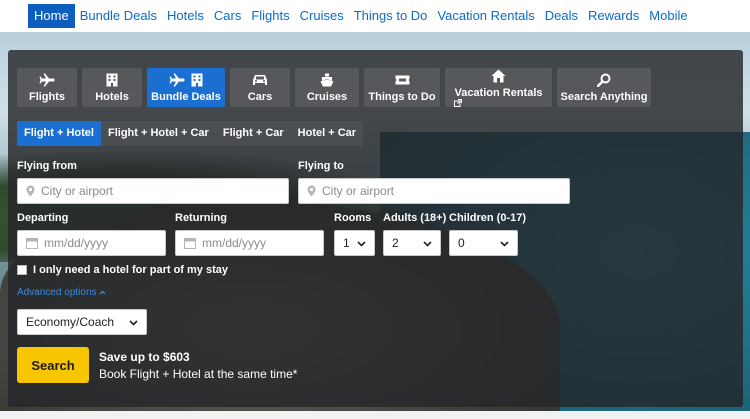 This screenshot has width=750, height=419. What do you see at coordinates (130, 270) in the screenshot?
I see `partial-hotel-label: I only need a hotel for part of my stay` at bounding box center [130, 270].